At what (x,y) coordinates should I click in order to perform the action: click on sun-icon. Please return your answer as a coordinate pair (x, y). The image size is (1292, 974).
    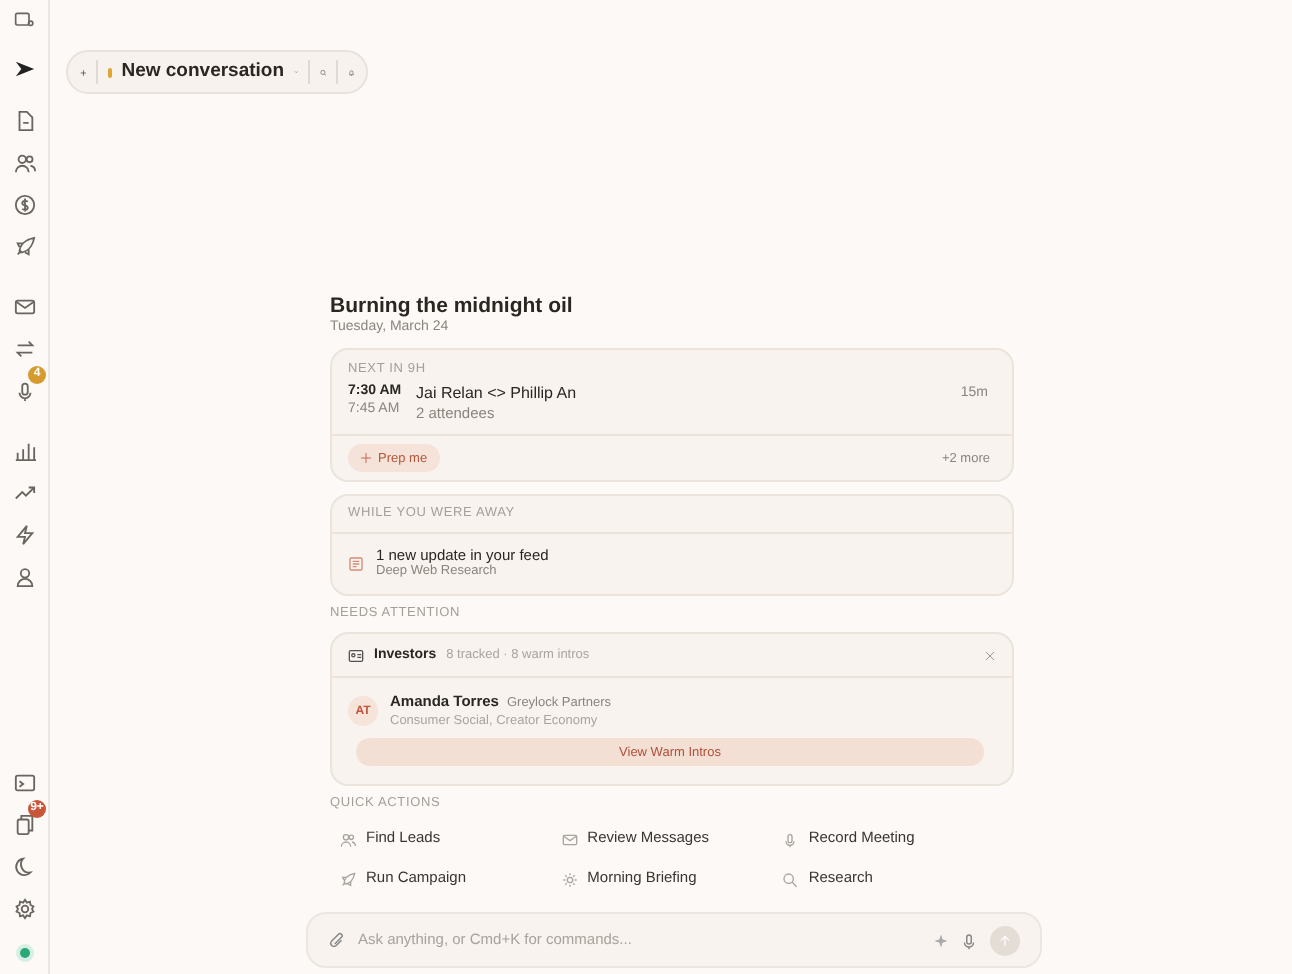
    Looking at the image, I should click on (569, 879).